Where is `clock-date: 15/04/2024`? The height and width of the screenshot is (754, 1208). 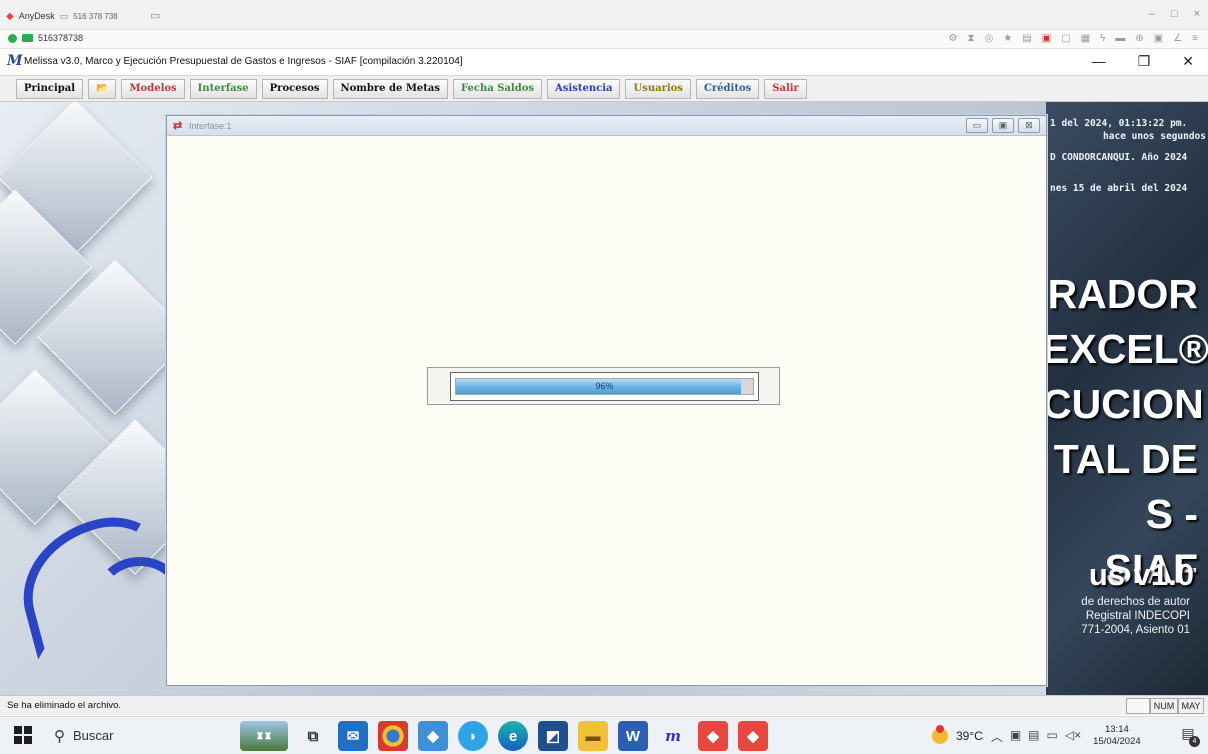 clock-date: 15/04/2024 is located at coordinates (1117, 741).